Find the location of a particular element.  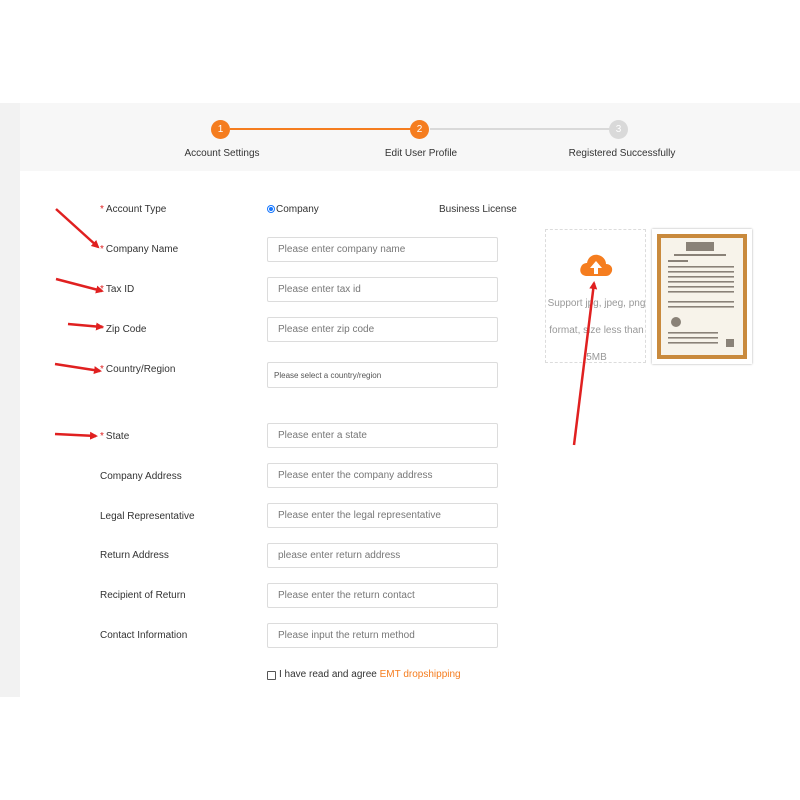

contact-information-input is located at coordinates (382, 635).